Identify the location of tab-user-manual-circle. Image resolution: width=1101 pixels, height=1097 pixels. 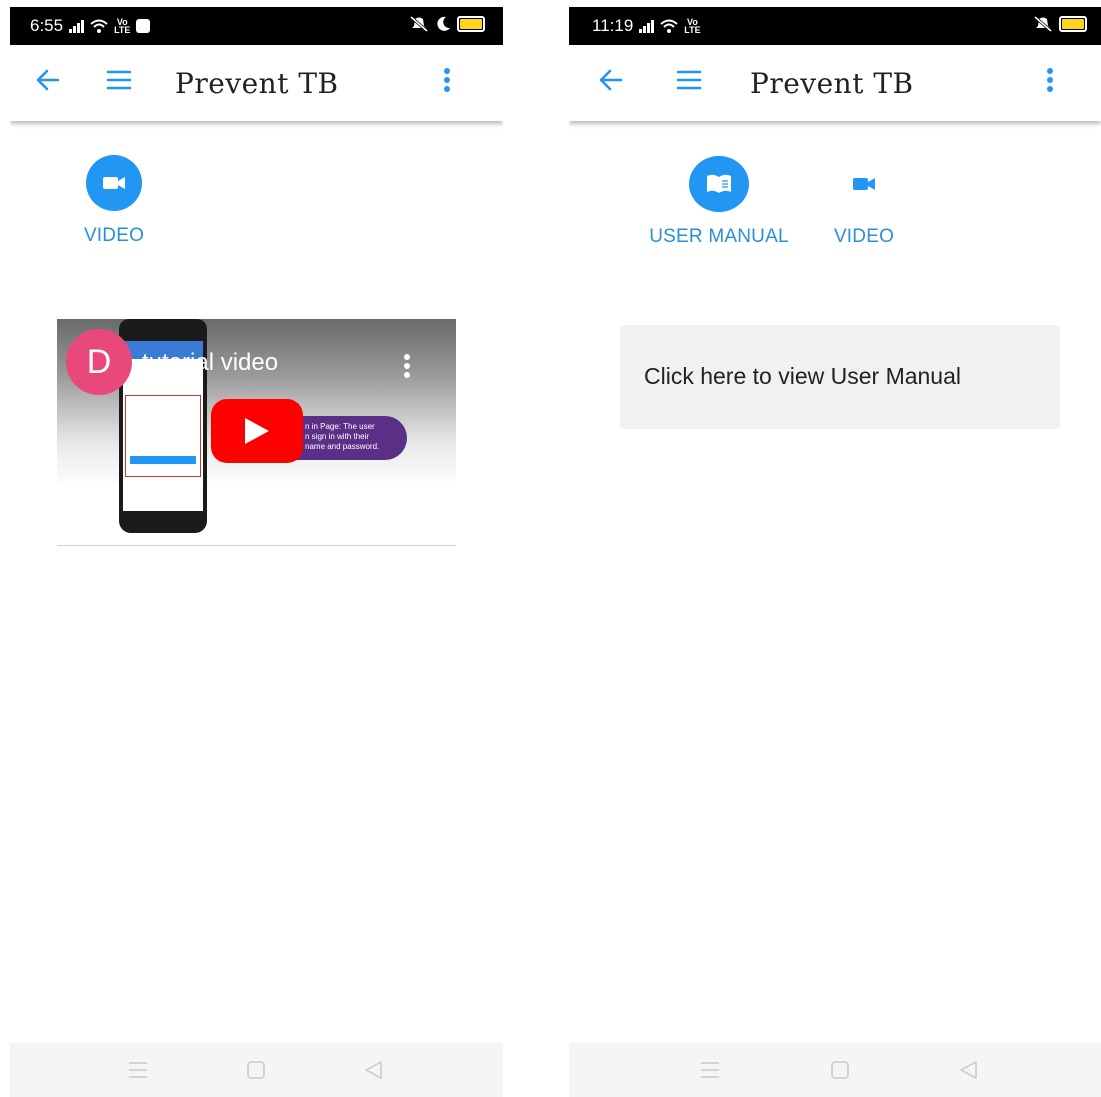
(719, 184).